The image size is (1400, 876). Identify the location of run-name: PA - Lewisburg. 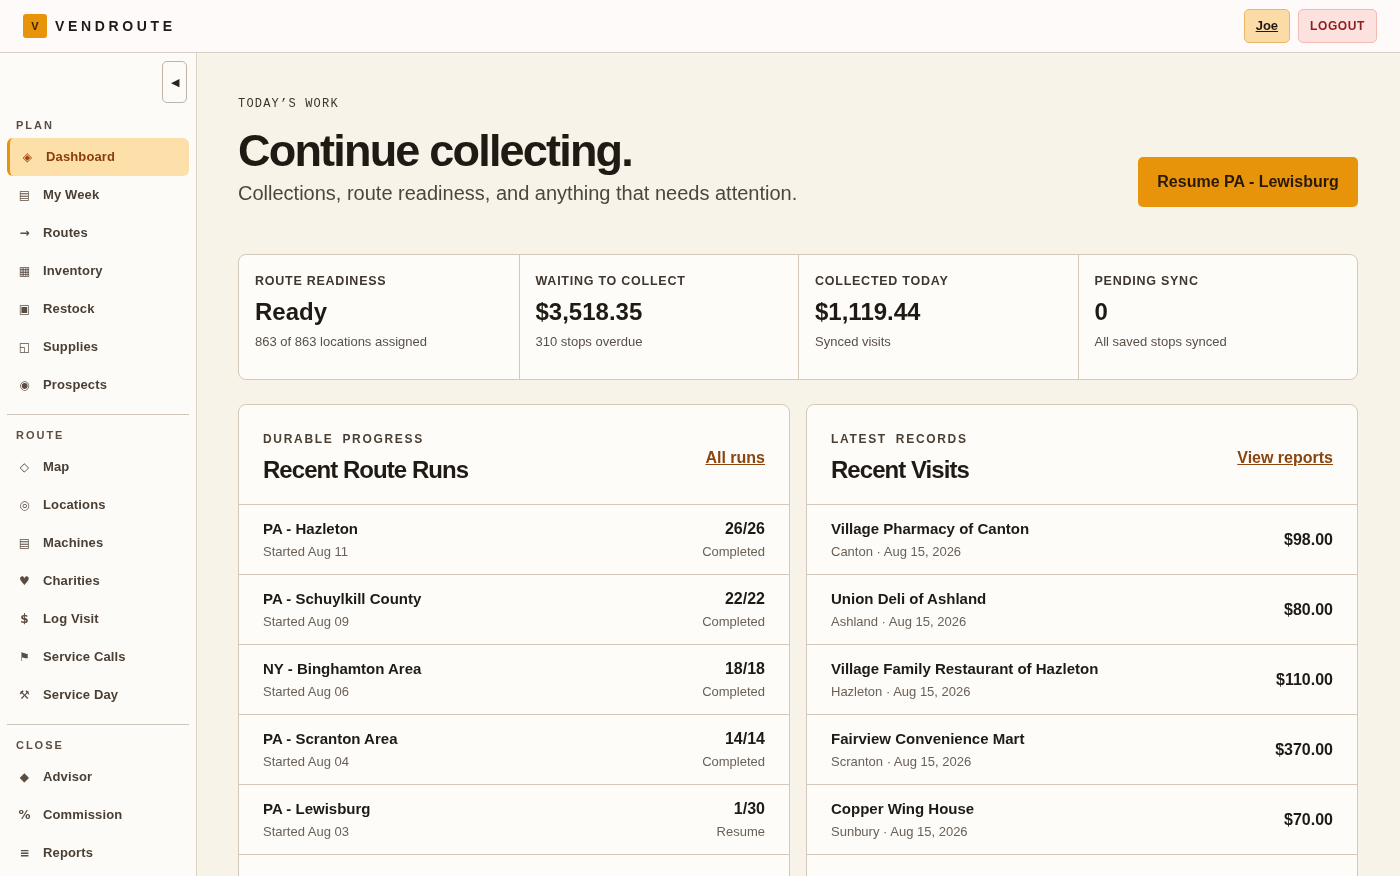
(317, 808).